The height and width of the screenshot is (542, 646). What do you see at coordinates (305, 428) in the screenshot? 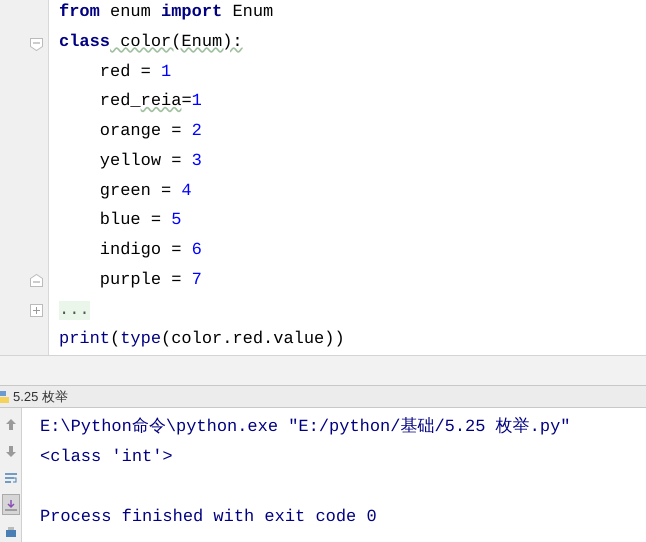
I see `console-line: E:\Python命令\python.exe "E:/python/基础/5.25 枚举.py"` at bounding box center [305, 428].